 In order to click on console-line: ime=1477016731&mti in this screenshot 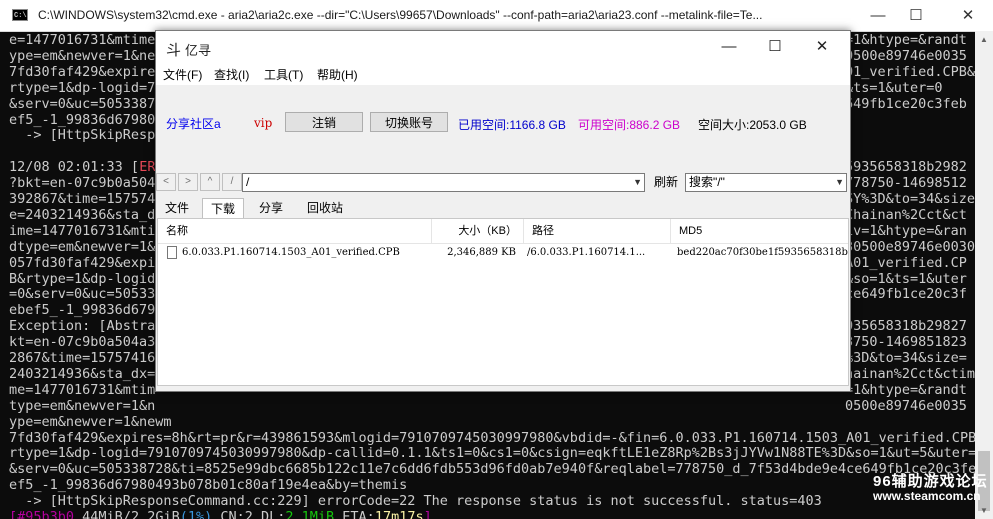, I will do `click(82, 230)`.